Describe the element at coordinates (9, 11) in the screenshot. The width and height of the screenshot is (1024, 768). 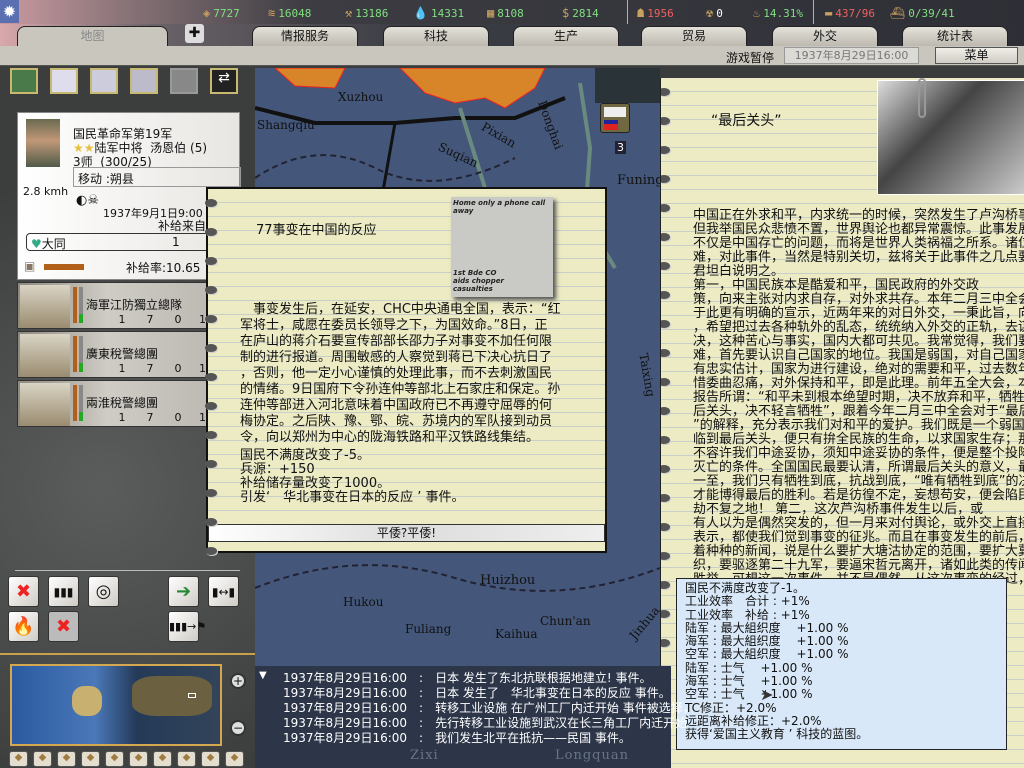
I see `country-flag-icon: ✹` at that location.